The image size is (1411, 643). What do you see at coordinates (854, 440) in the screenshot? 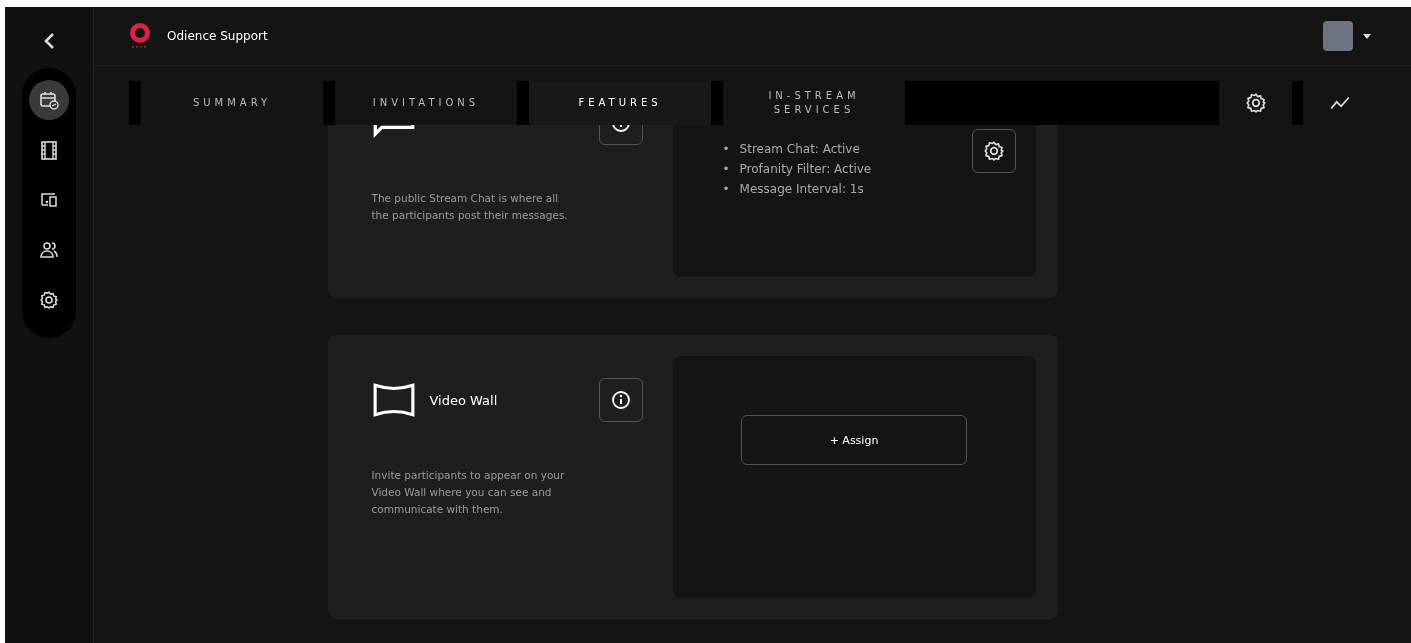
I see `assign-button: + Assign` at bounding box center [854, 440].